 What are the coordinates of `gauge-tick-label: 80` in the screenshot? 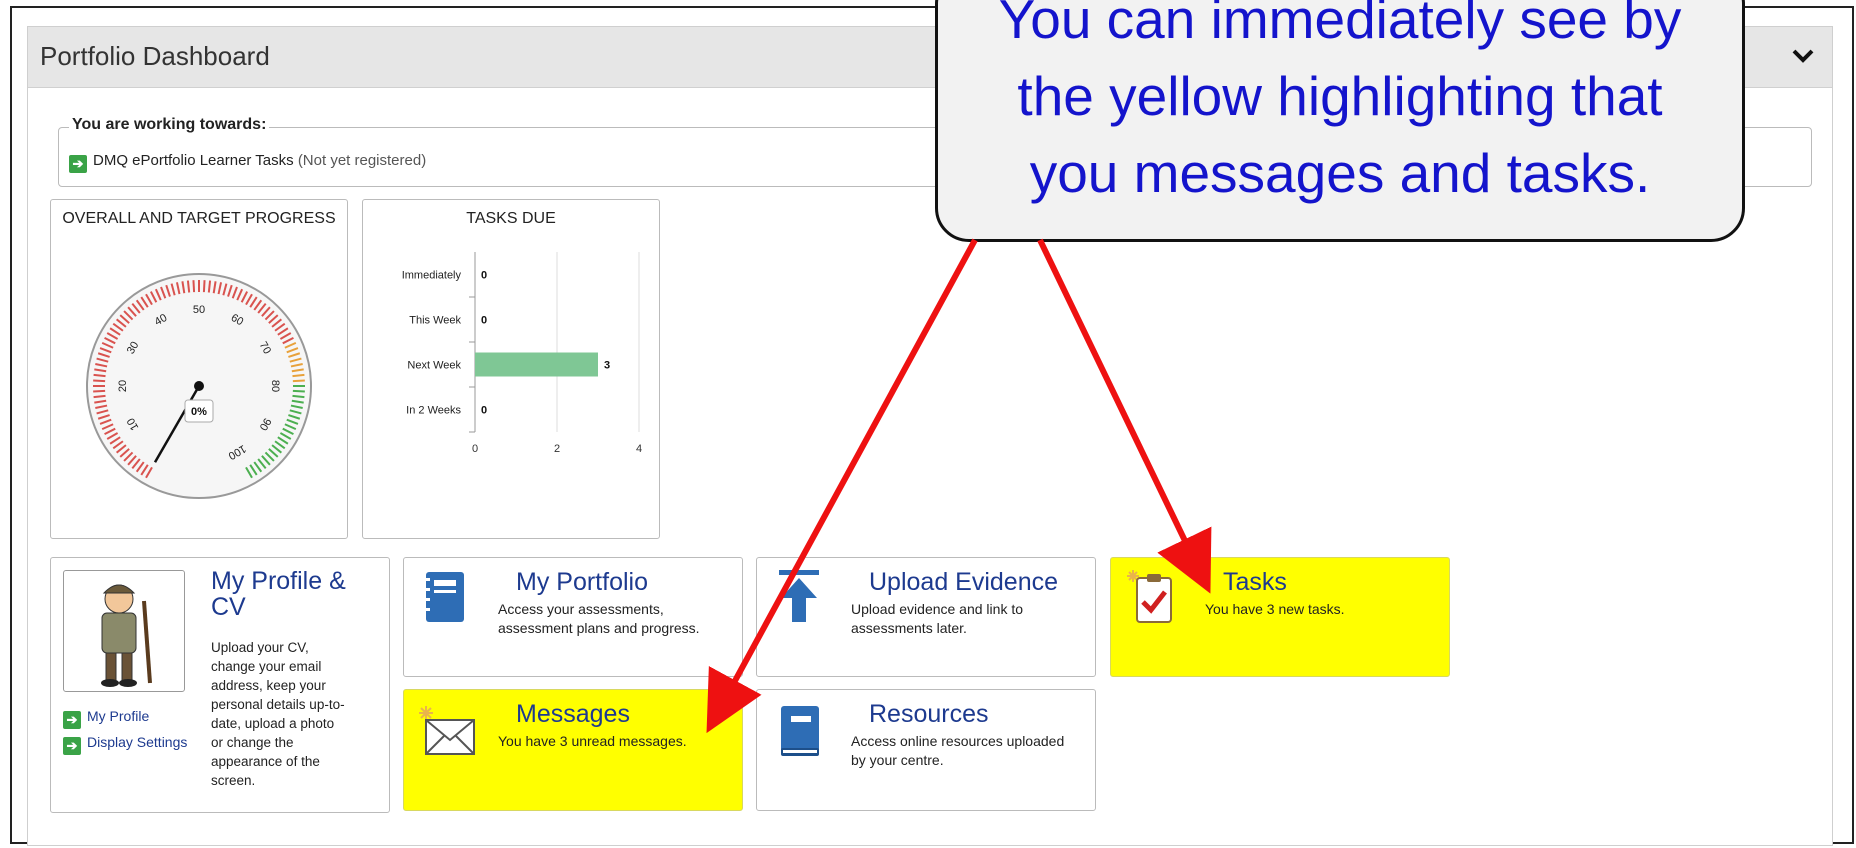 It's located at (275, 386).